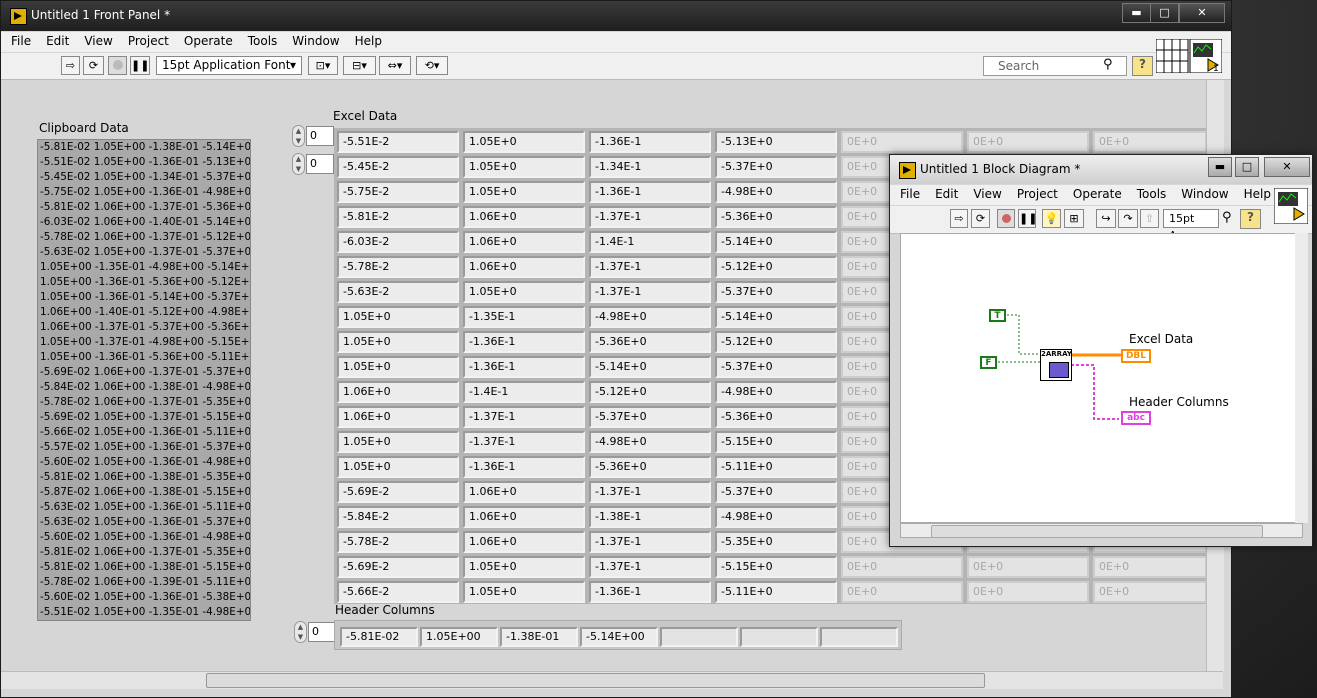 The image size is (1317, 698). Describe the element at coordinates (1202, 13) in the screenshot. I see `close-button: ✕` at that location.